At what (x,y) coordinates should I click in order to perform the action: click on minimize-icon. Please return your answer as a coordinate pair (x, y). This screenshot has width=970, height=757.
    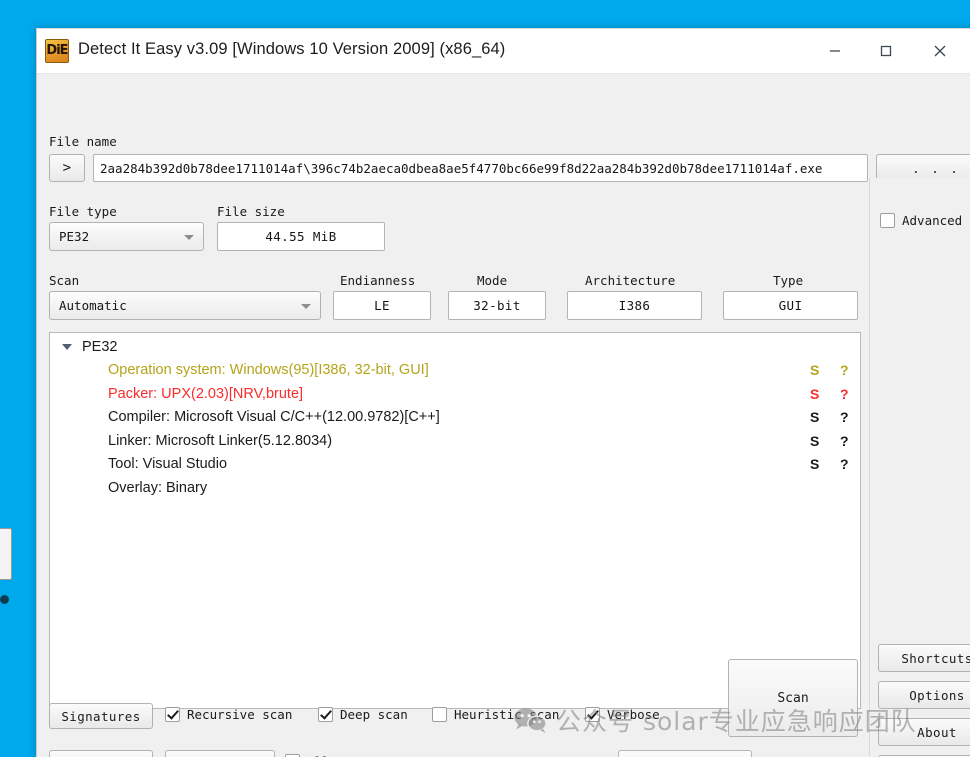
    Looking at the image, I should click on (835, 51).